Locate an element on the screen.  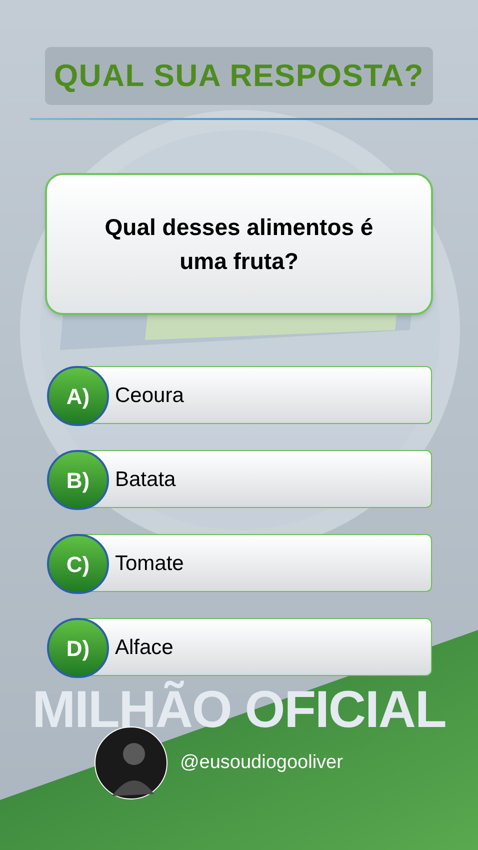
profile-handle: @eusoudiogooliver is located at coordinates (261, 762).